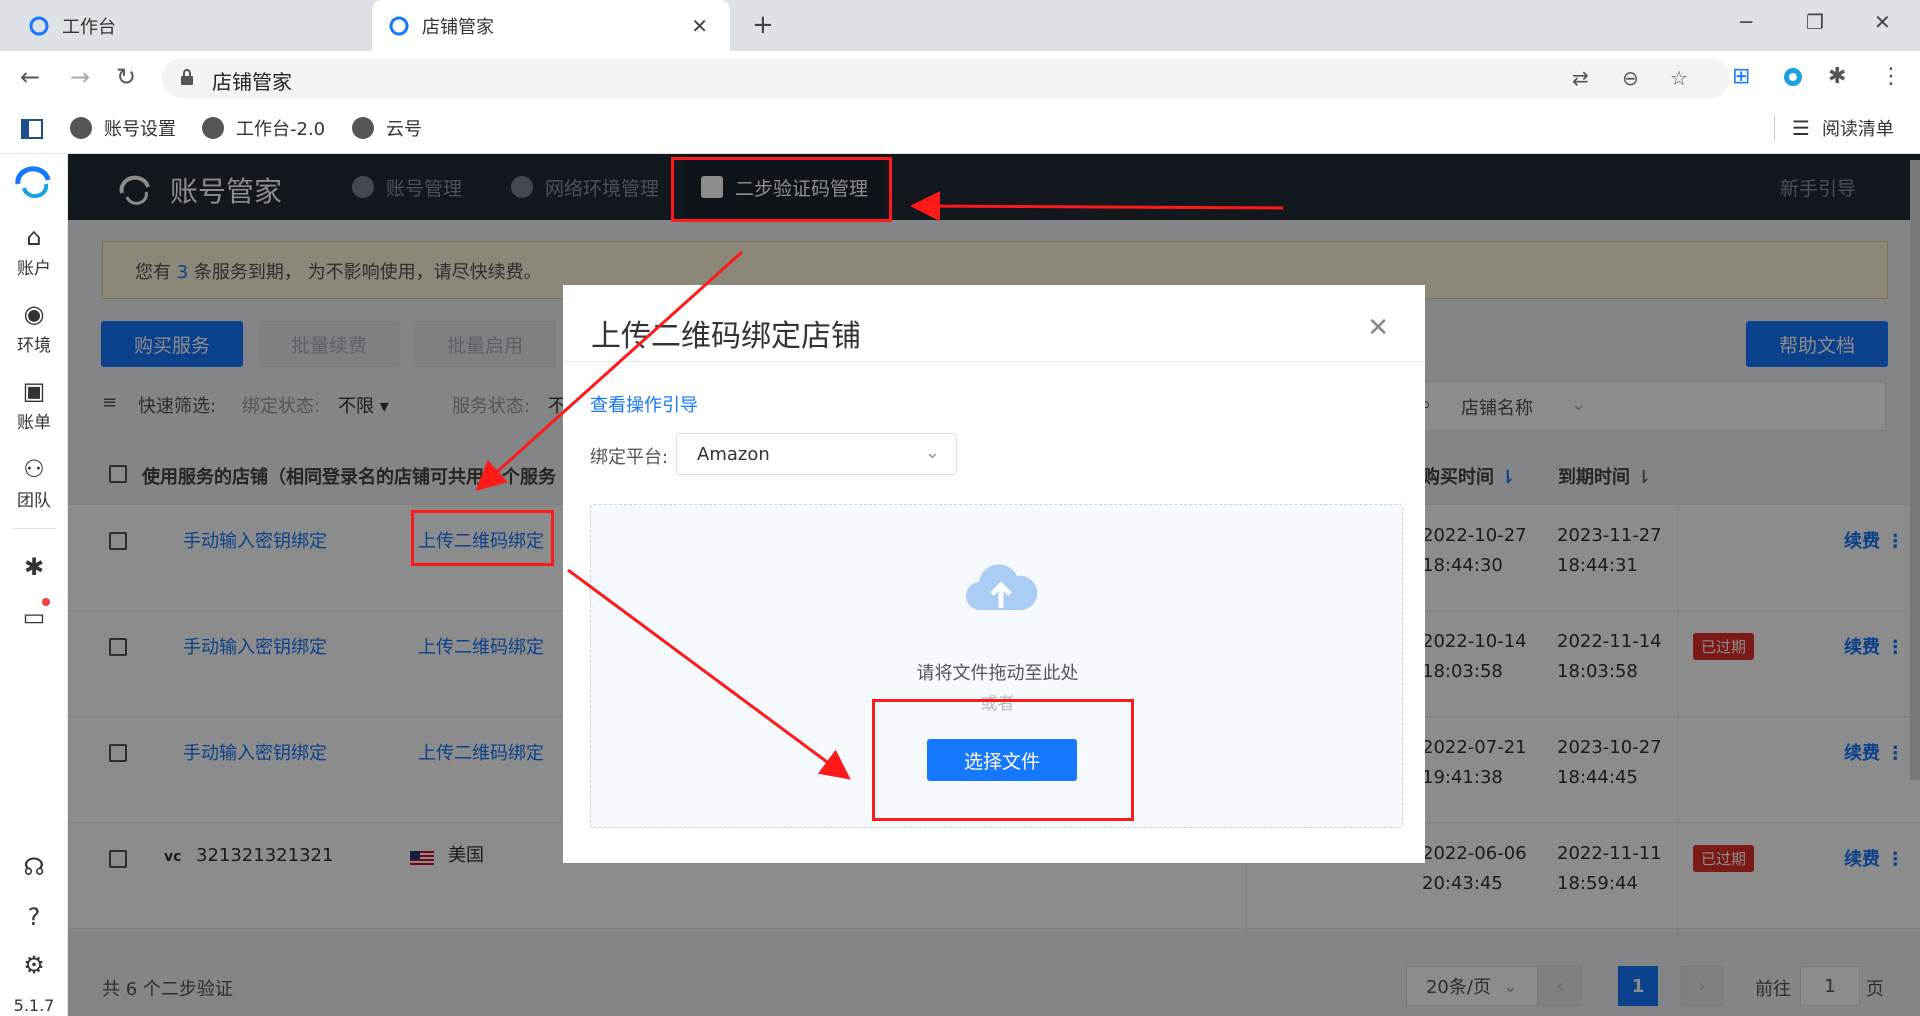 The height and width of the screenshot is (1016, 1920). Describe the element at coordinates (34, 585) in the screenshot. I see `app-sidebar: ⌂ 账户 ◉ 环境 ▣ 账单 ⚇ 团队 ✱ ▭ ☊ ? ⚙ 5.1.7` at that location.